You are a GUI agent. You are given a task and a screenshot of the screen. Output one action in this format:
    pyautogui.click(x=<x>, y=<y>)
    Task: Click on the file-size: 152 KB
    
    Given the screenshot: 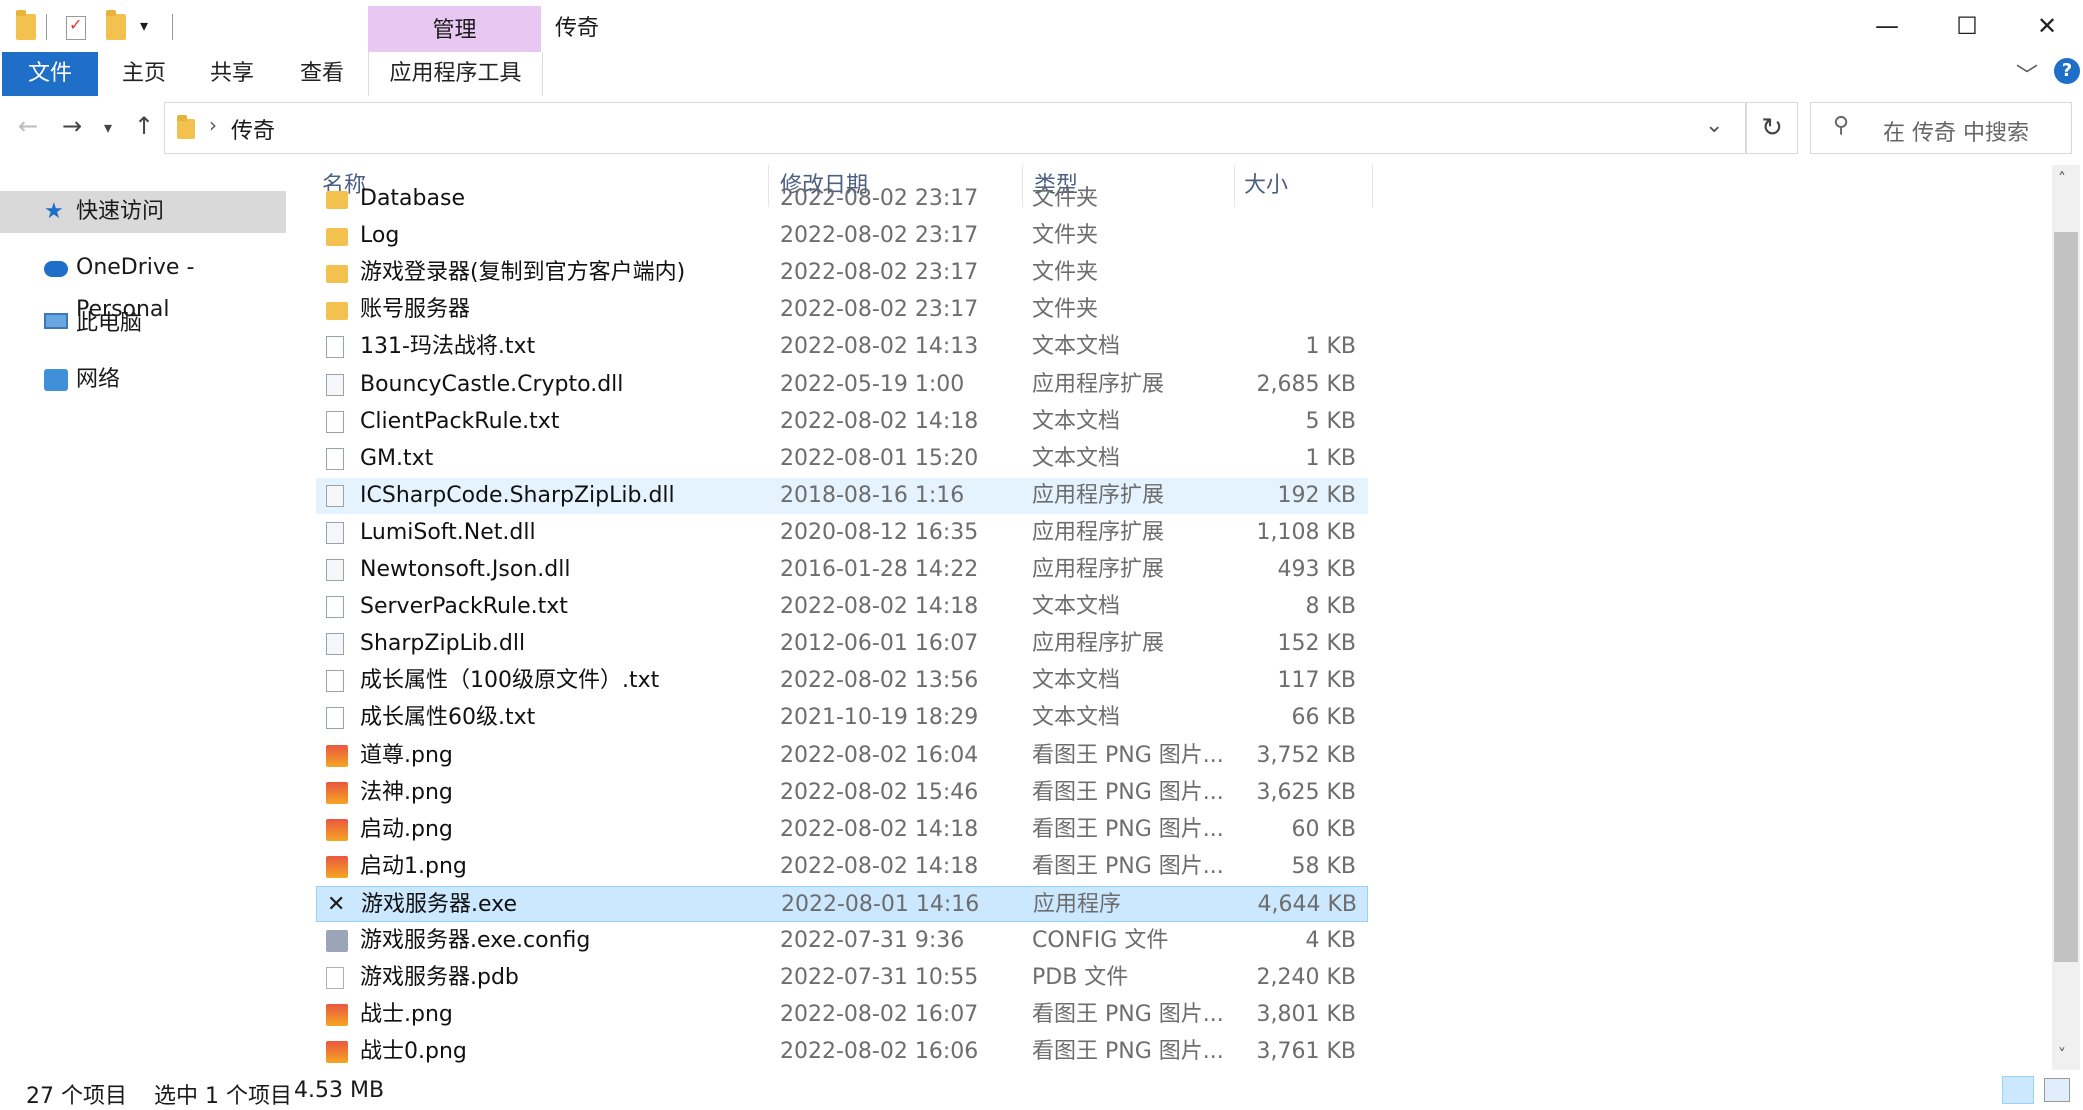 What is the action you would take?
    pyautogui.click(x=1316, y=644)
    